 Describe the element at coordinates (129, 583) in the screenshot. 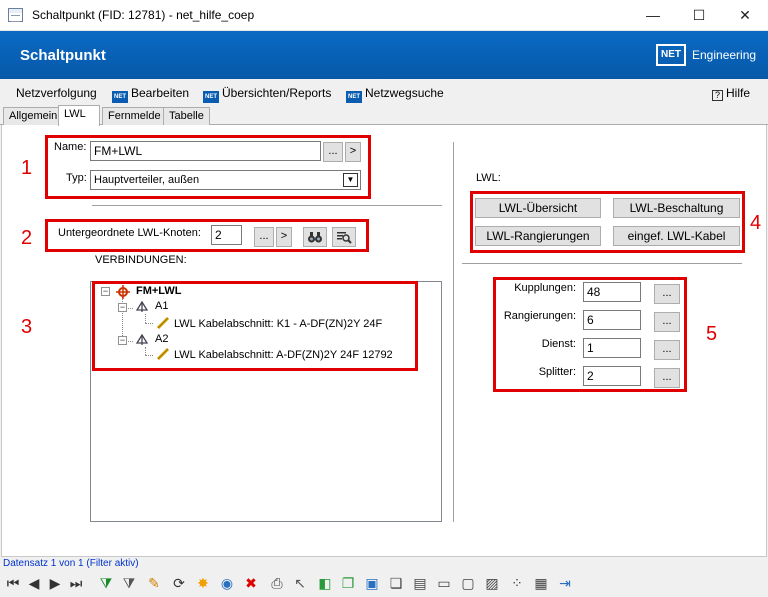

I see `filter-icon: ⧩` at that location.